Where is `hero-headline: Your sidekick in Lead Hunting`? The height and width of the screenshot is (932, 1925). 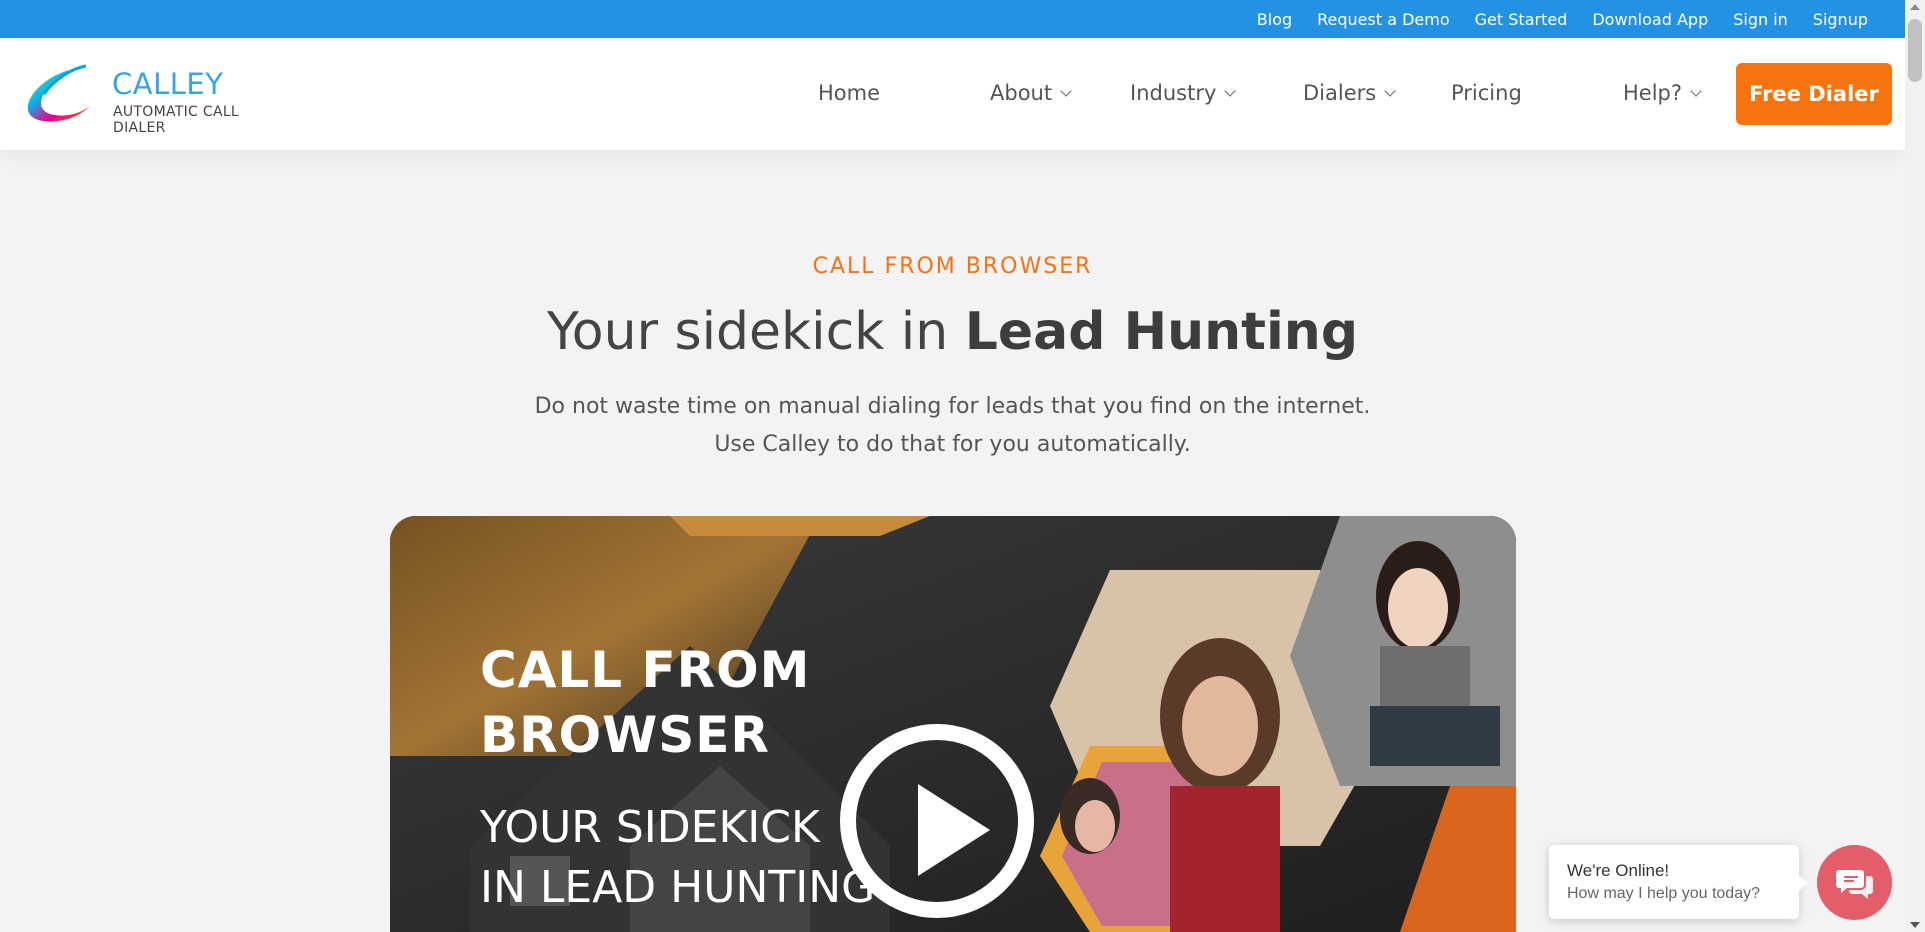 hero-headline: Your sidekick in Lead Hunting is located at coordinates (952, 332).